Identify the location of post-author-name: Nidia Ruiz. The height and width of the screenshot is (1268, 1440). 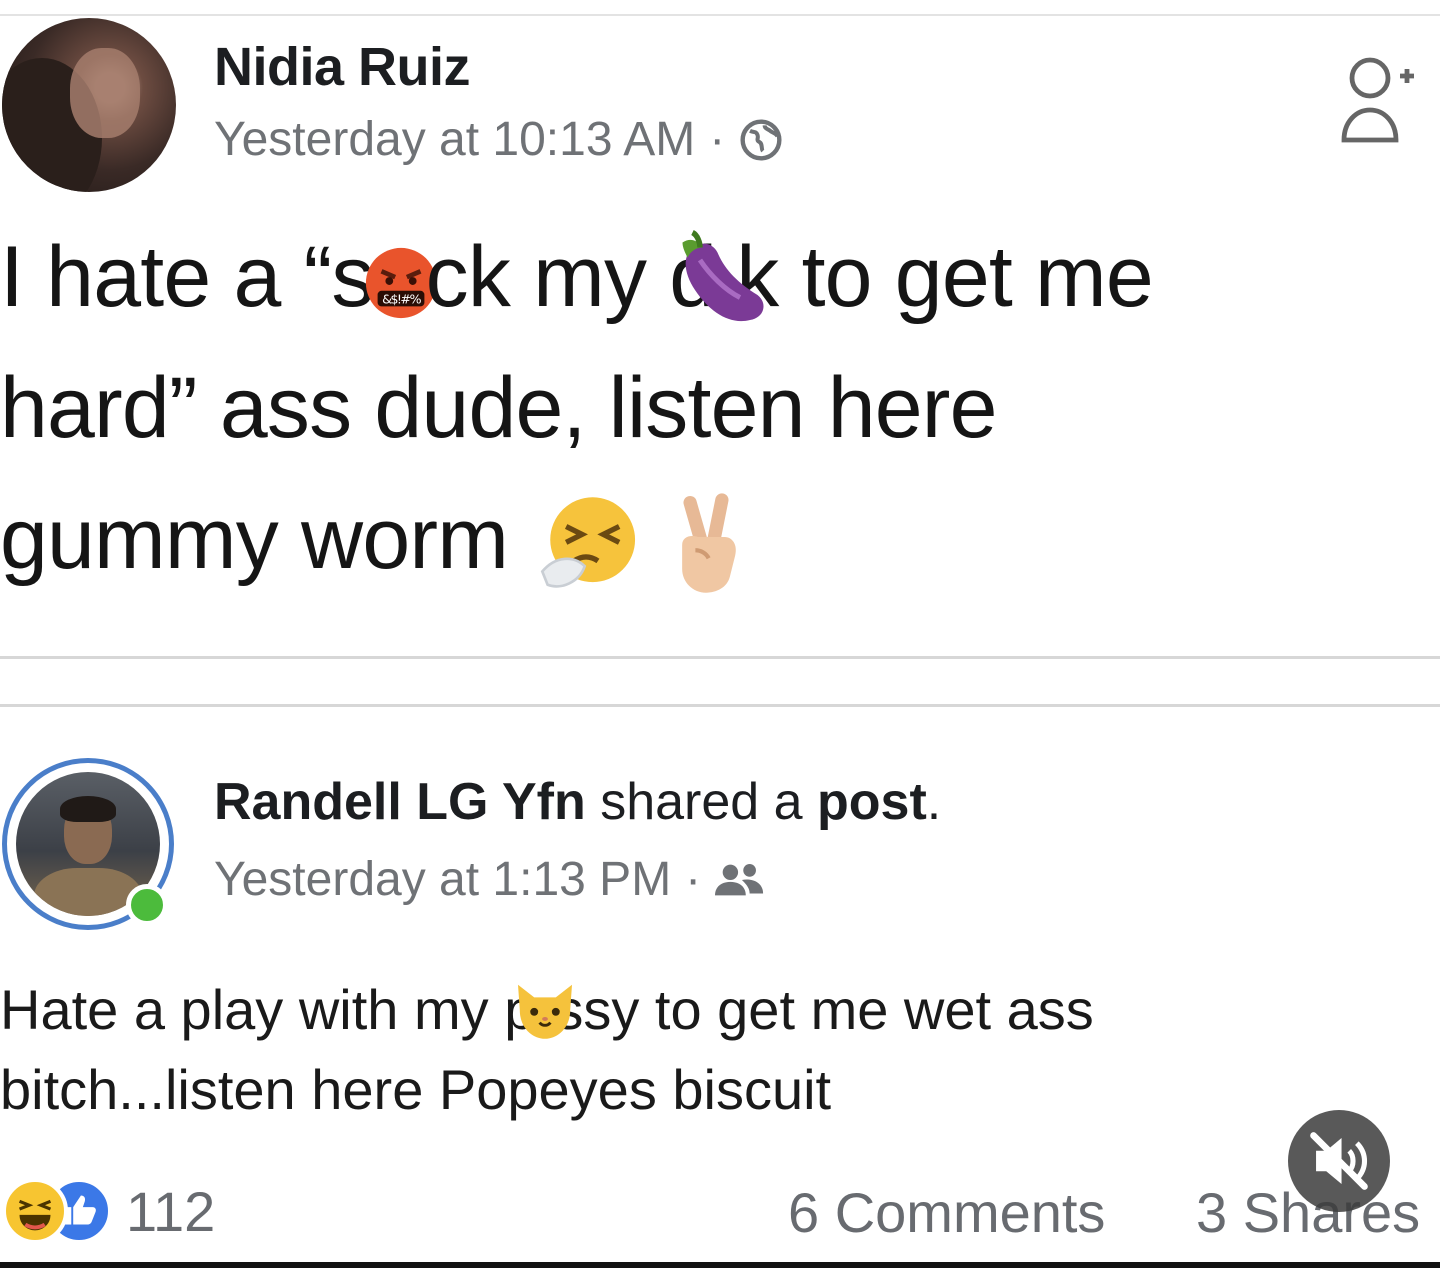
(342, 67).